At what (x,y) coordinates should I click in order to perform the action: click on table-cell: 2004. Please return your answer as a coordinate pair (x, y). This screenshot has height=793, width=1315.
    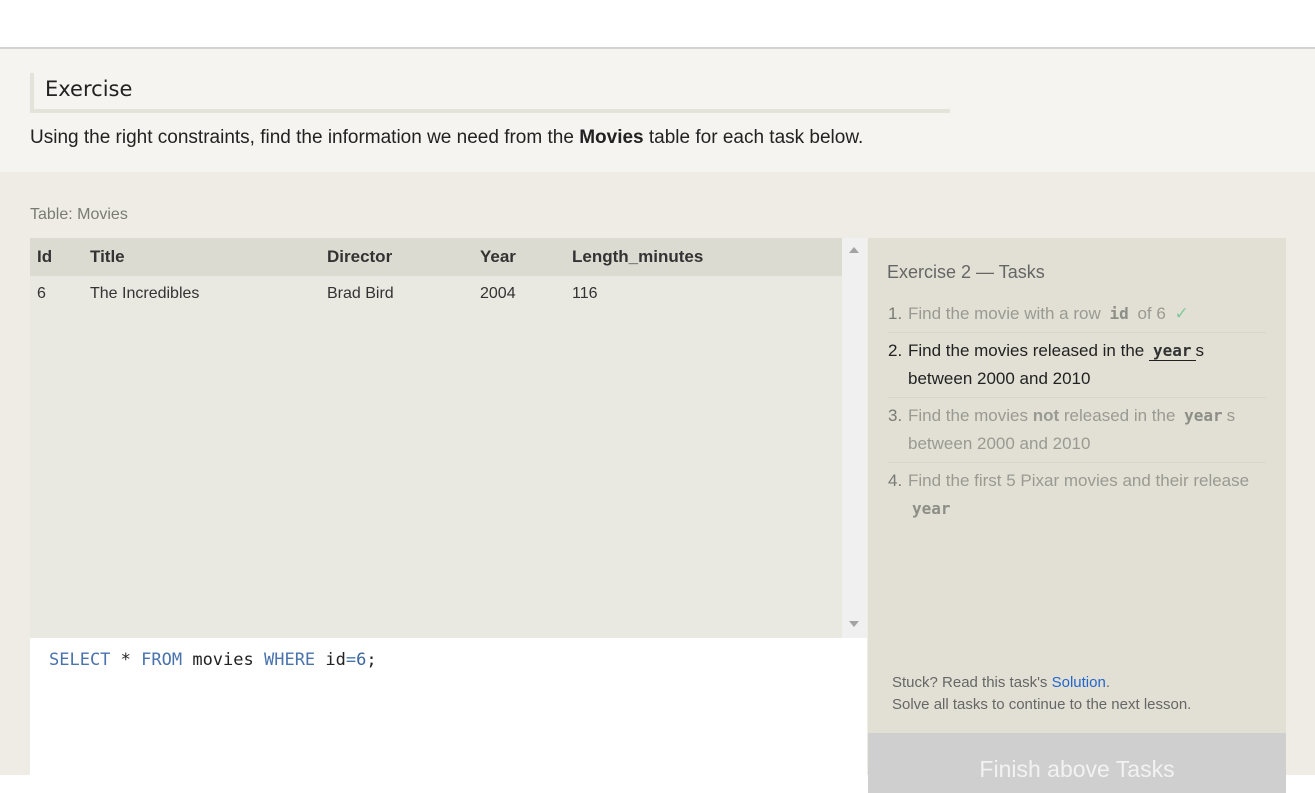
    Looking at the image, I should click on (498, 293).